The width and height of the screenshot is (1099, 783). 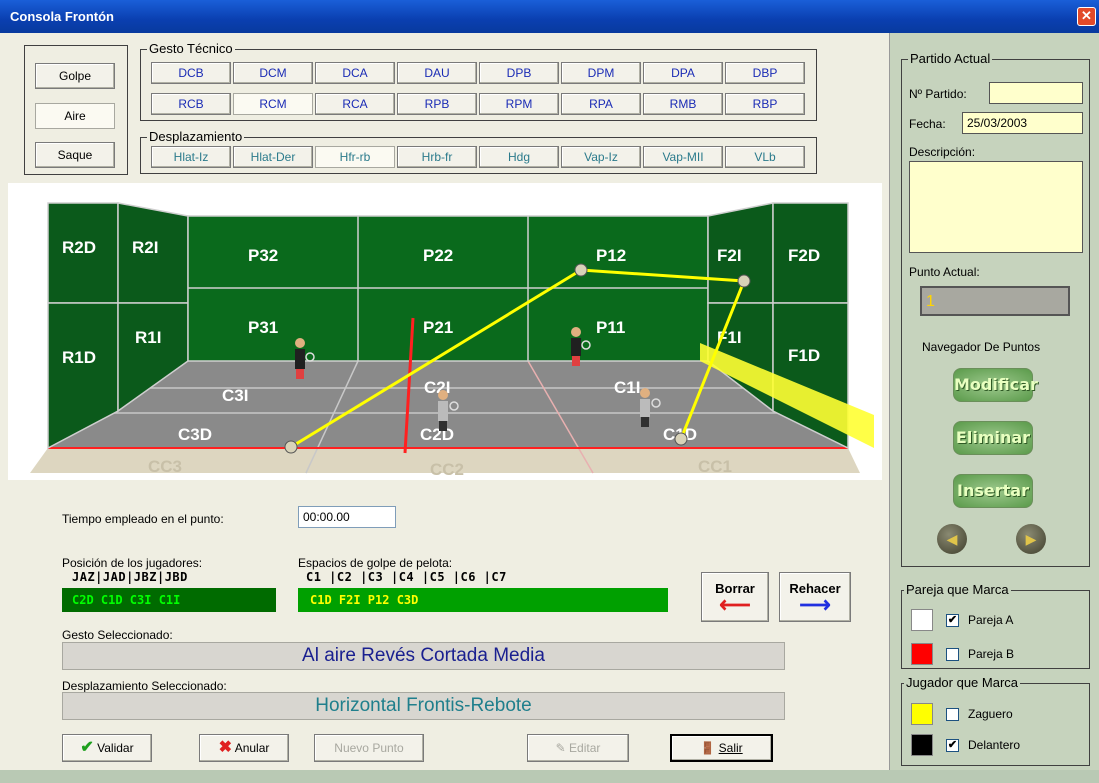 I want to click on zone-f2d: F2D, so click(x=804, y=255).